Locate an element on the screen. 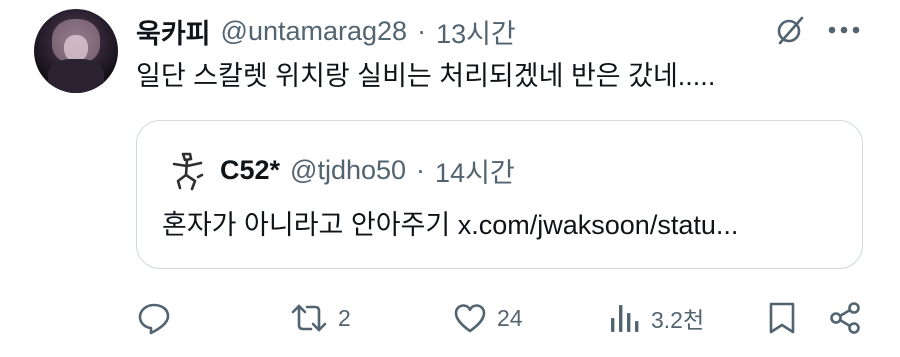 The image size is (900, 357). quote-author-handle: @tjdho50 is located at coordinates (348, 170).